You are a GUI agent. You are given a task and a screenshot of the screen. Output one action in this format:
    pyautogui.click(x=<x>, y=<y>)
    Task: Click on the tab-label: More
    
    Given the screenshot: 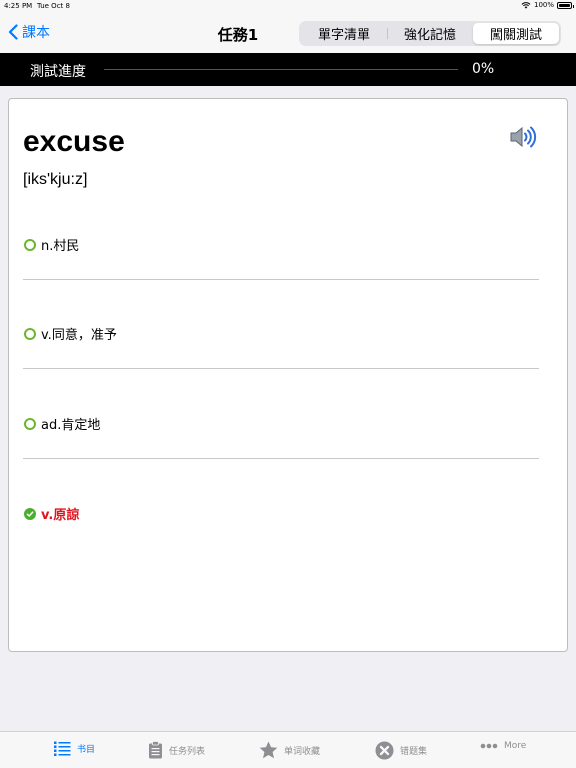 What is the action you would take?
    pyautogui.click(x=515, y=746)
    